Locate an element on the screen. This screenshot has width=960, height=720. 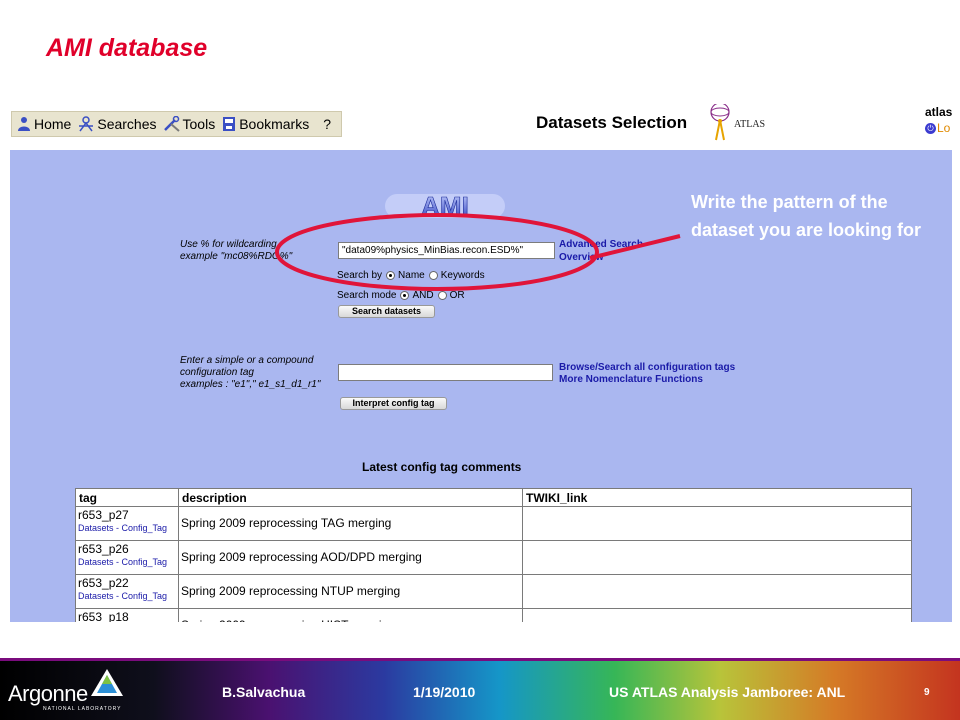
footer-author: B.Salvachua is located at coordinates (264, 692).